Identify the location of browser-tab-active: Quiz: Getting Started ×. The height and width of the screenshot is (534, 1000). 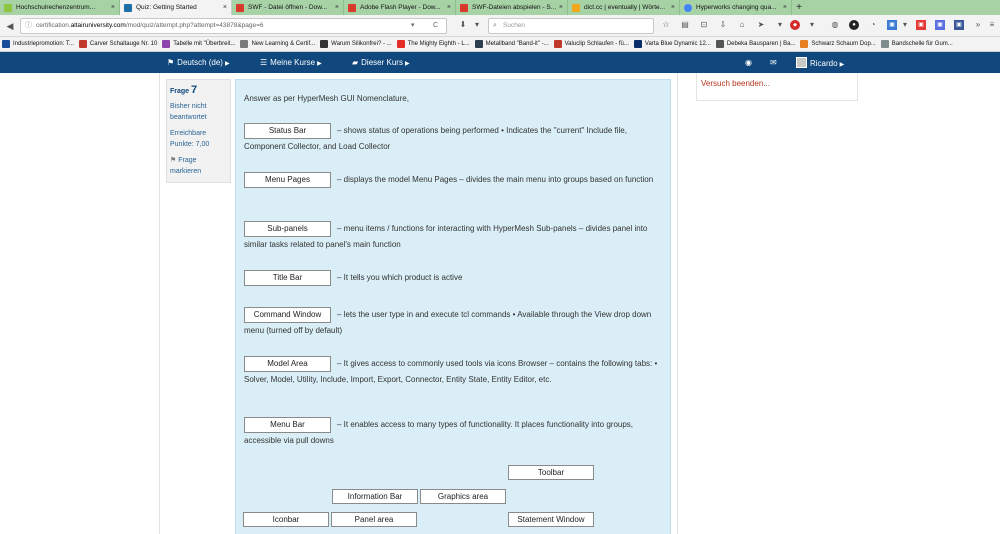
(176, 7).